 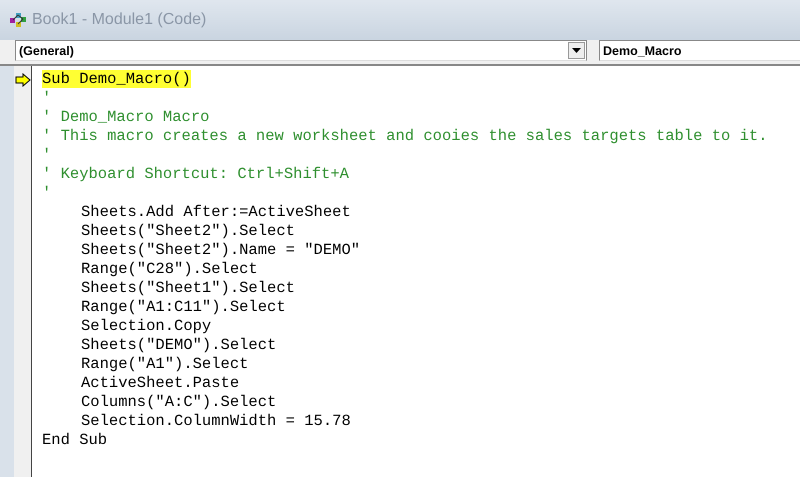 What do you see at coordinates (220, 250) in the screenshot?
I see `code-line: Sheets("Sheet2").Name = "DEMO"` at bounding box center [220, 250].